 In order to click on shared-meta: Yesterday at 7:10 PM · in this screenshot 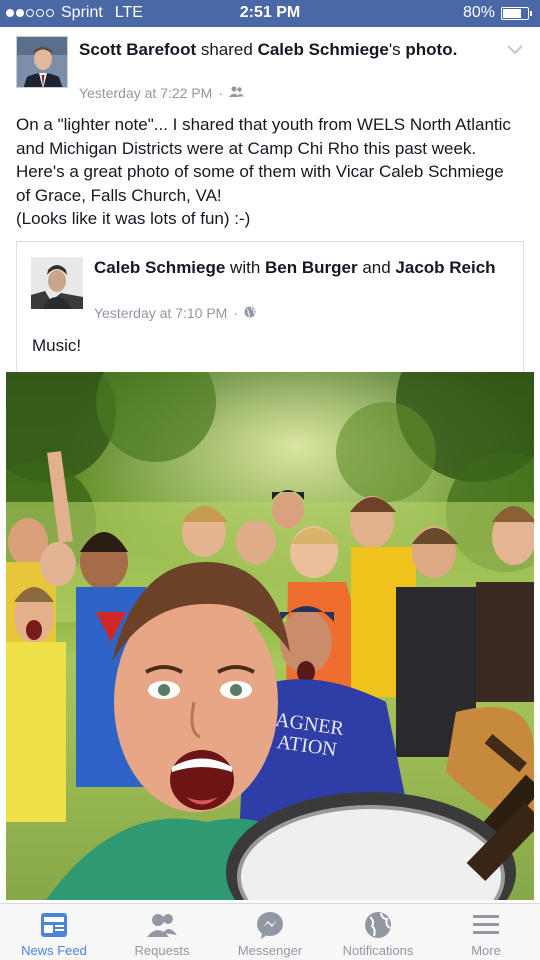, I will do `click(175, 313)`.